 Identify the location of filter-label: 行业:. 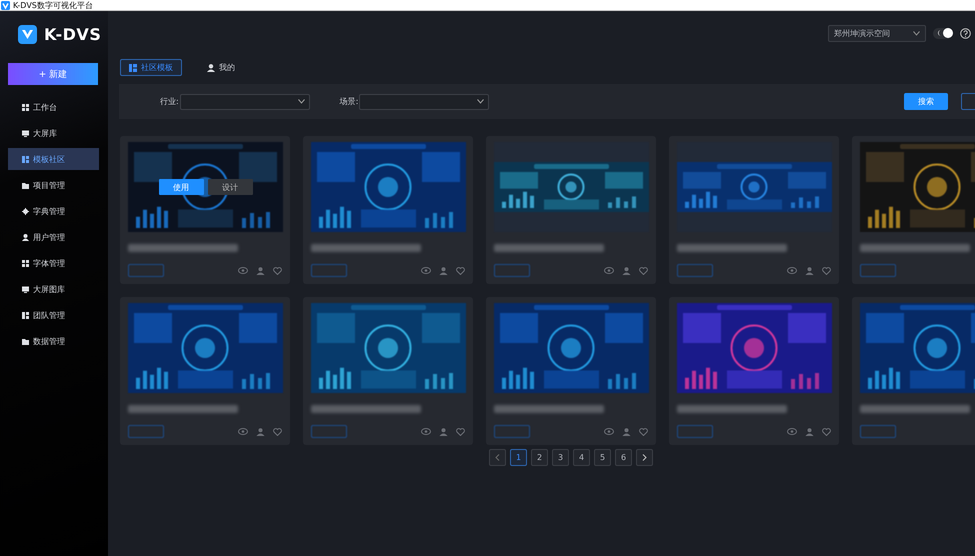
(169, 101).